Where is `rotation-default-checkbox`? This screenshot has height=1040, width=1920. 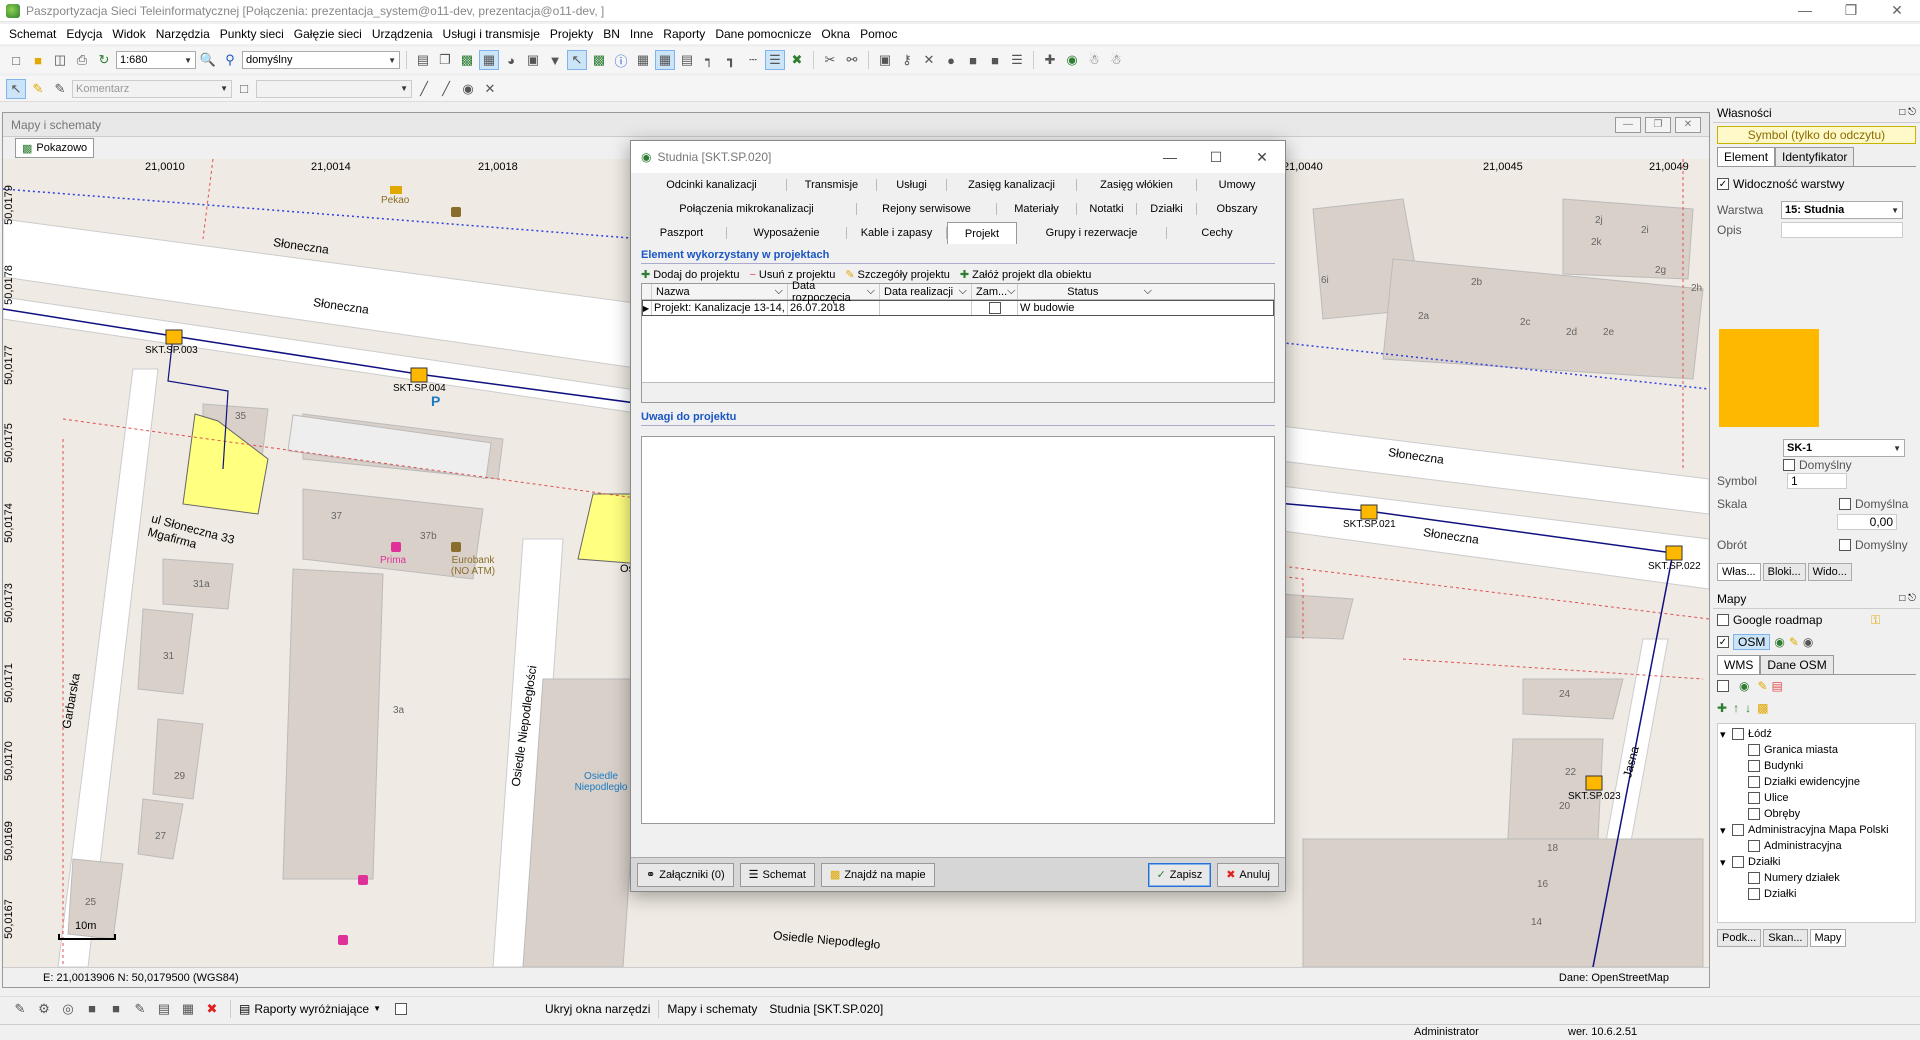
rotation-default-checkbox is located at coordinates (1845, 545).